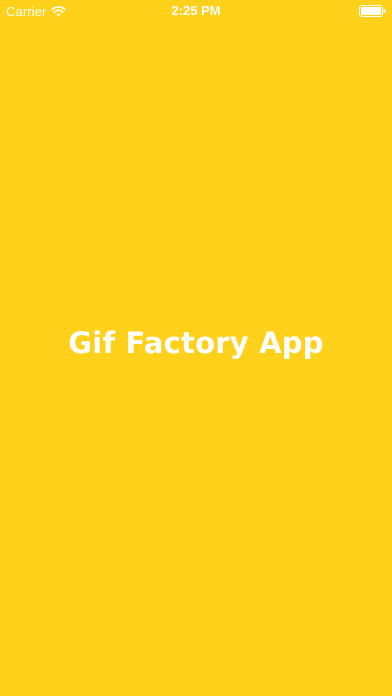  What do you see at coordinates (372, 11) in the screenshot?
I see `battery-icon` at bounding box center [372, 11].